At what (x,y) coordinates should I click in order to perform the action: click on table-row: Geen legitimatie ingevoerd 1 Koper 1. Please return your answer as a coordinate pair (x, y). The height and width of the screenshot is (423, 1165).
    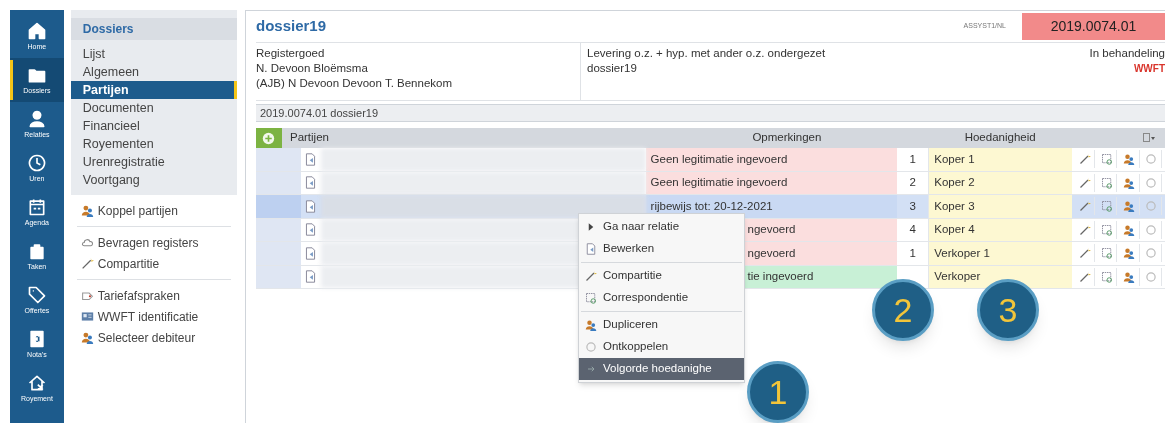
    Looking at the image, I should click on (710, 160).